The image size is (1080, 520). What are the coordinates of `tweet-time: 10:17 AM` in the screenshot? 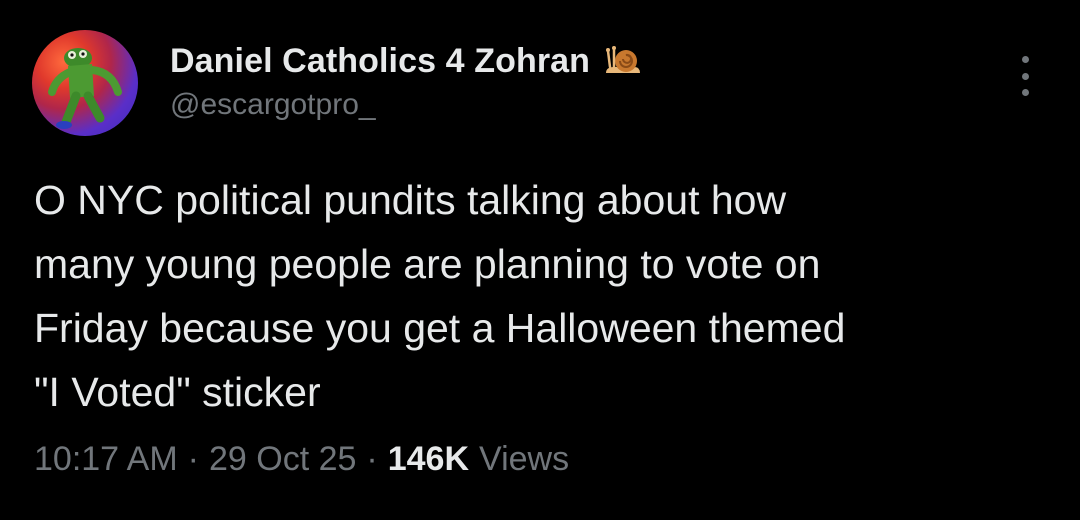 It's located at (106, 459).